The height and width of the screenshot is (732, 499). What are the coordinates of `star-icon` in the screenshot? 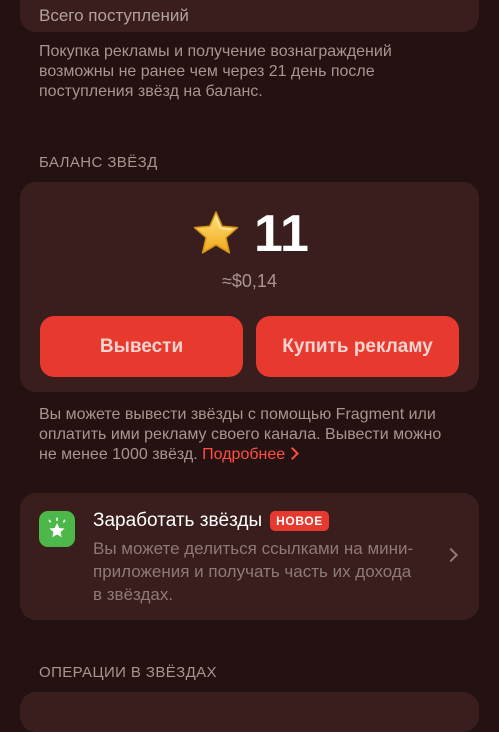 It's located at (216, 232).